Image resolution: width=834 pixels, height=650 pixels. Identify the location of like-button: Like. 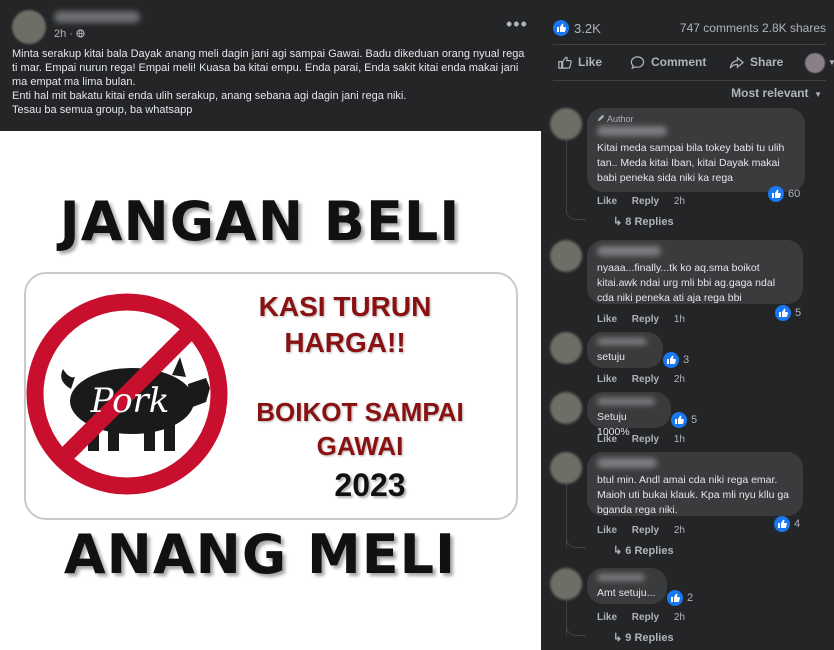
(579, 62).